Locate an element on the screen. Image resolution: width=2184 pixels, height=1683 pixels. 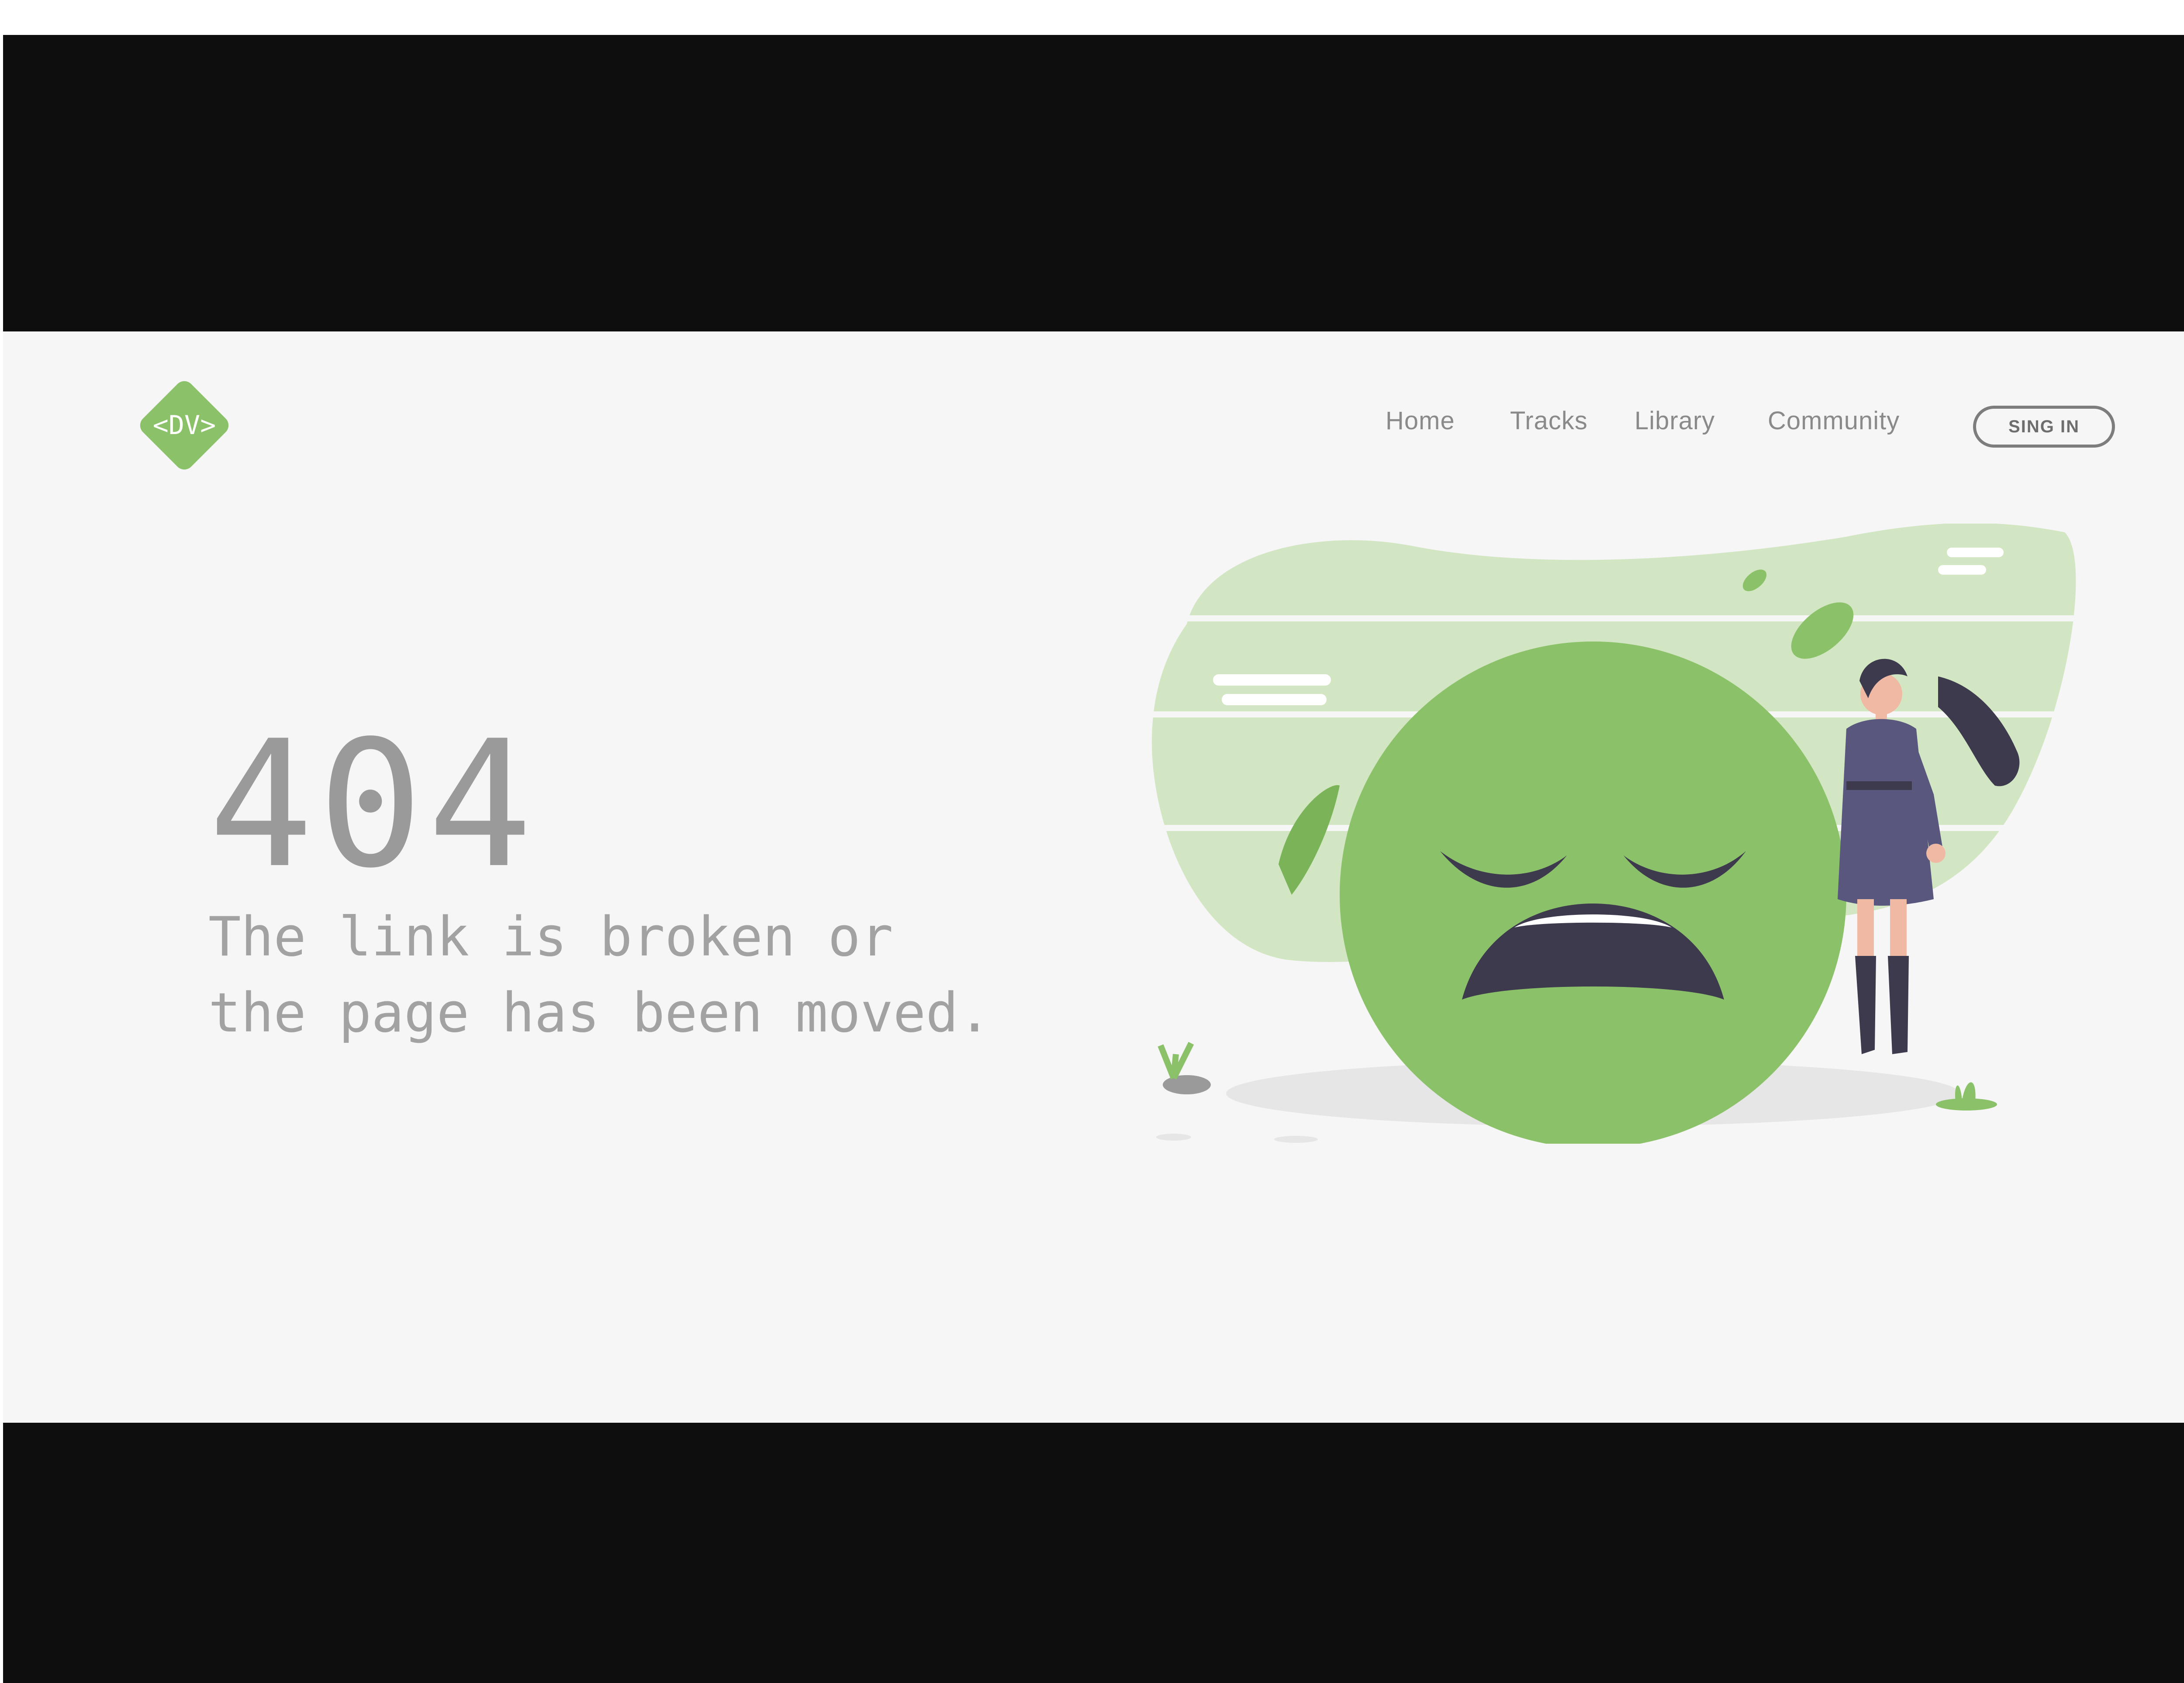
nav-library: Library is located at coordinates (1675, 421).